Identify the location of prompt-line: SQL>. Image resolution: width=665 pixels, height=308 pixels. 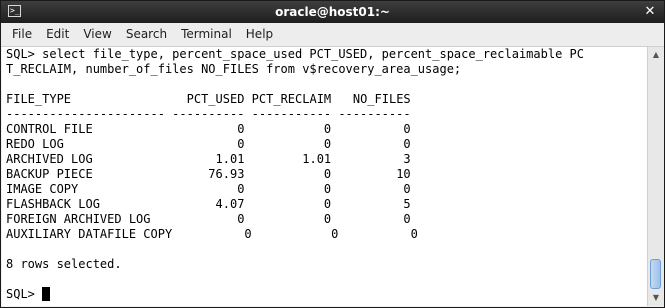
(326, 294).